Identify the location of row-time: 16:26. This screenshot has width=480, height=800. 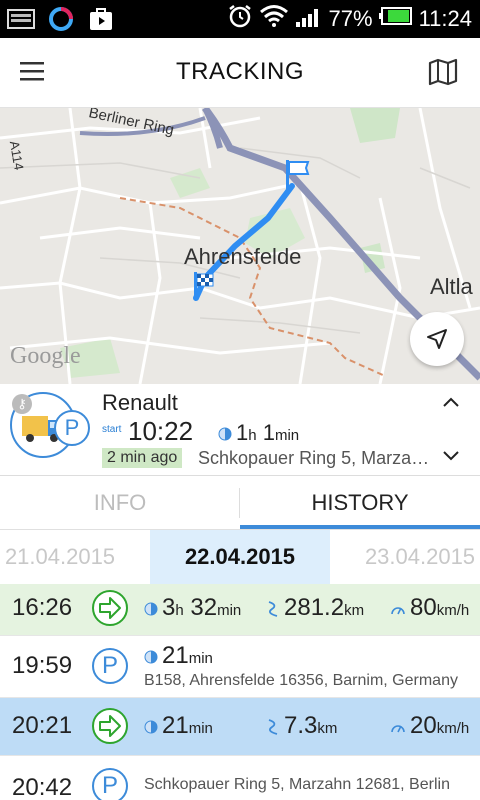
(42, 607).